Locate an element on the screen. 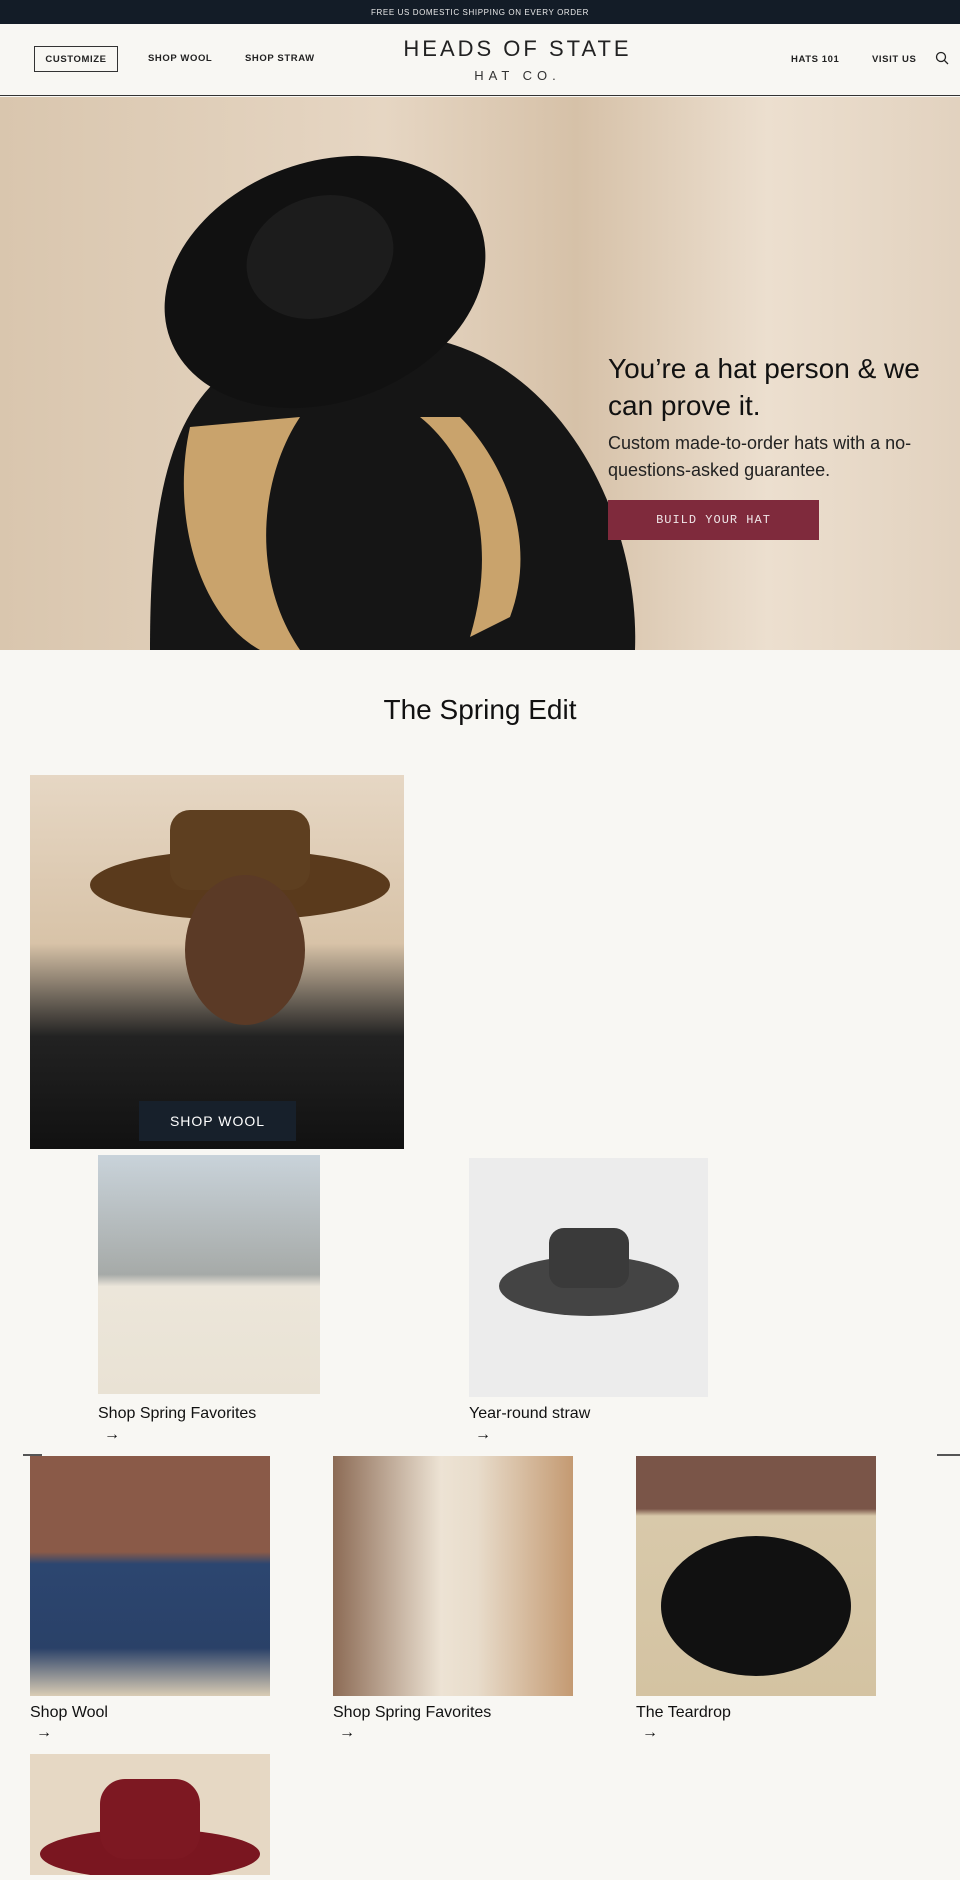  card-label: Shop Wool is located at coordinates (69, 1713).